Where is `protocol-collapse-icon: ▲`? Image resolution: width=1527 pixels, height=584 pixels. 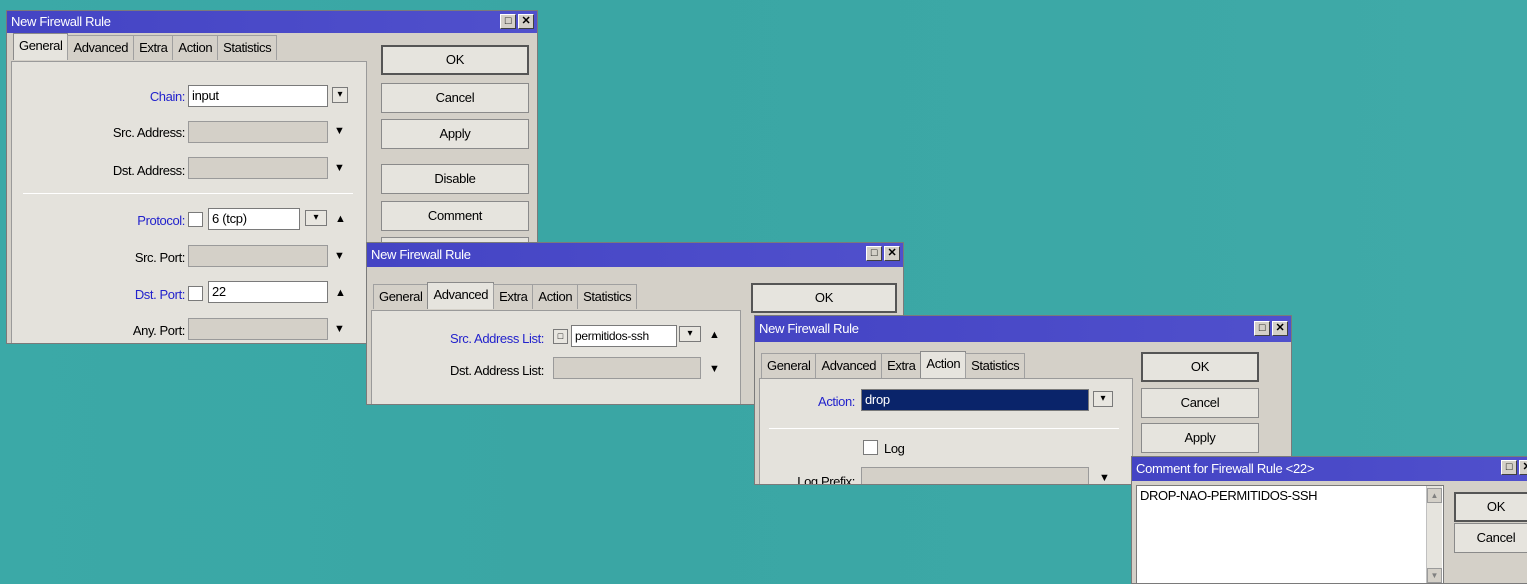 protocol-collapse-icon: ▲ is located at coordinates (340, 219).